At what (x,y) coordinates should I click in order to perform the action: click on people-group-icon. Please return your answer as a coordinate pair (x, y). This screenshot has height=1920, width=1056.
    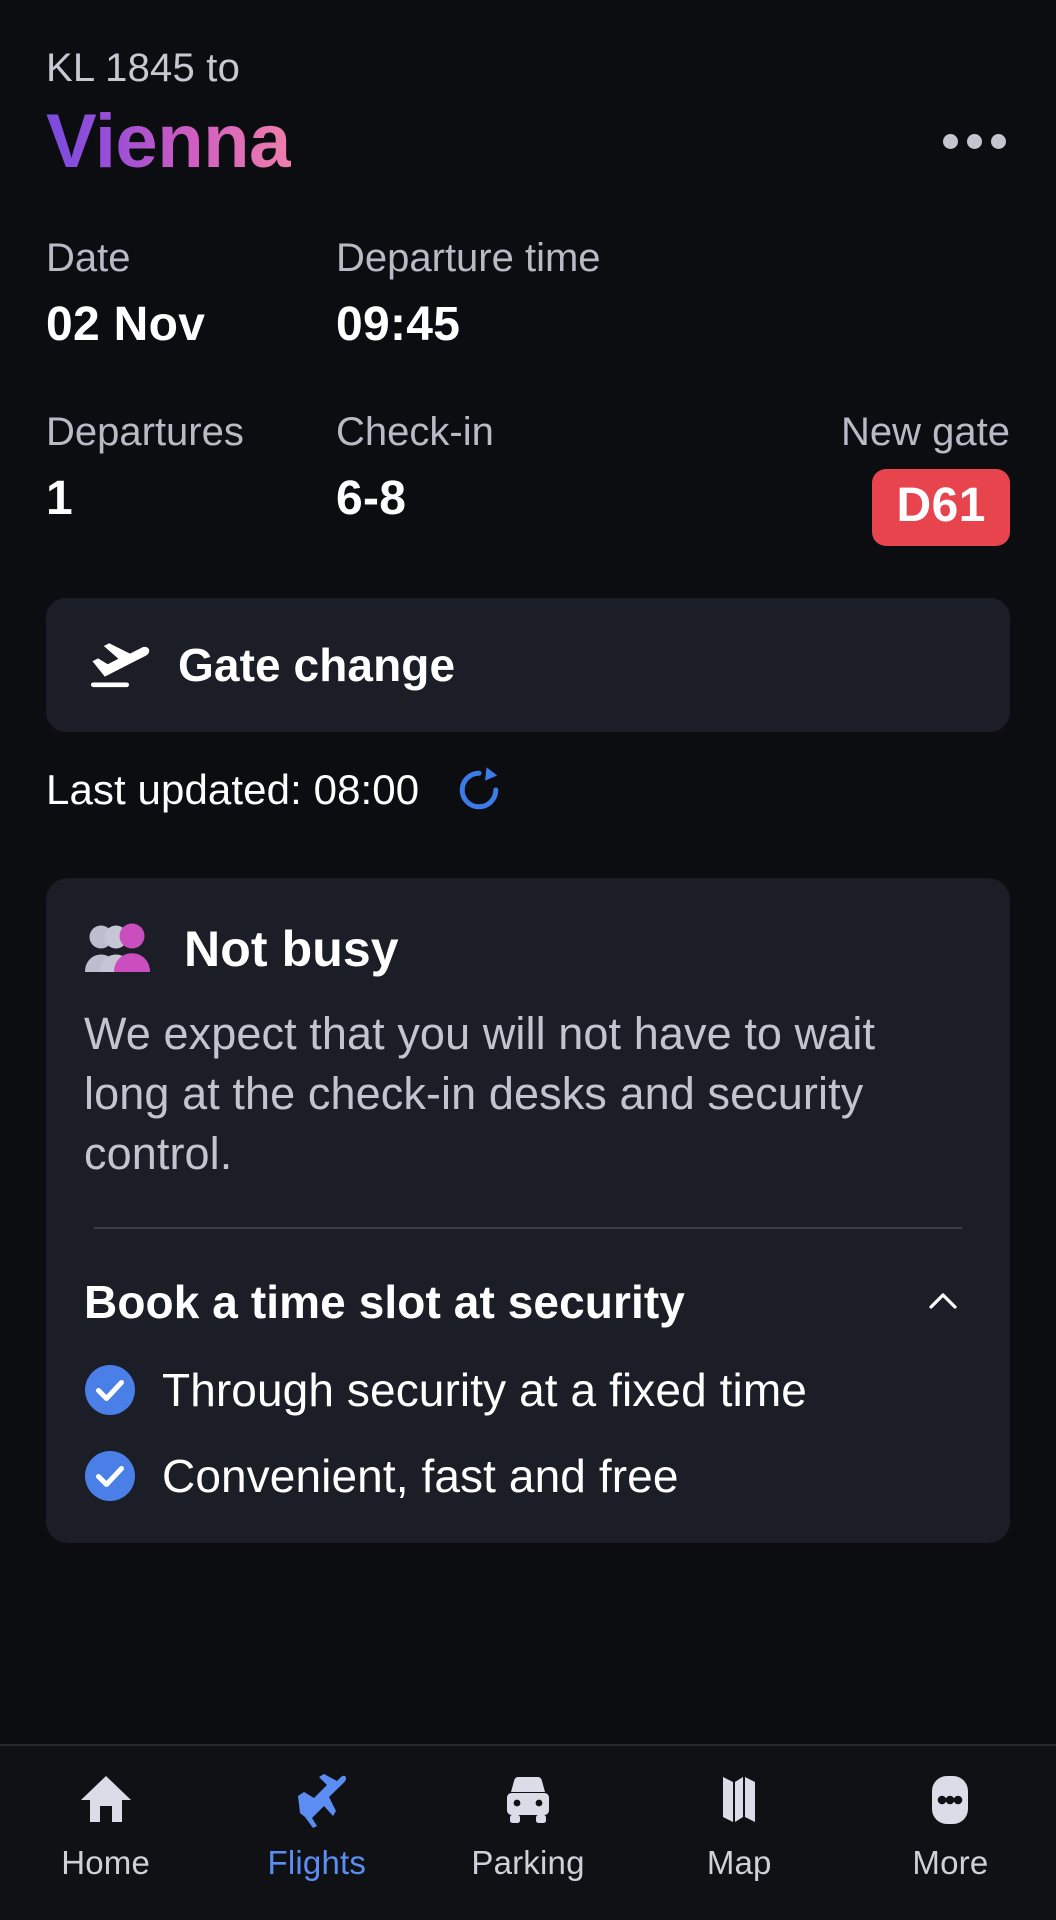
    Looking at the image, I should click on (117, 947).